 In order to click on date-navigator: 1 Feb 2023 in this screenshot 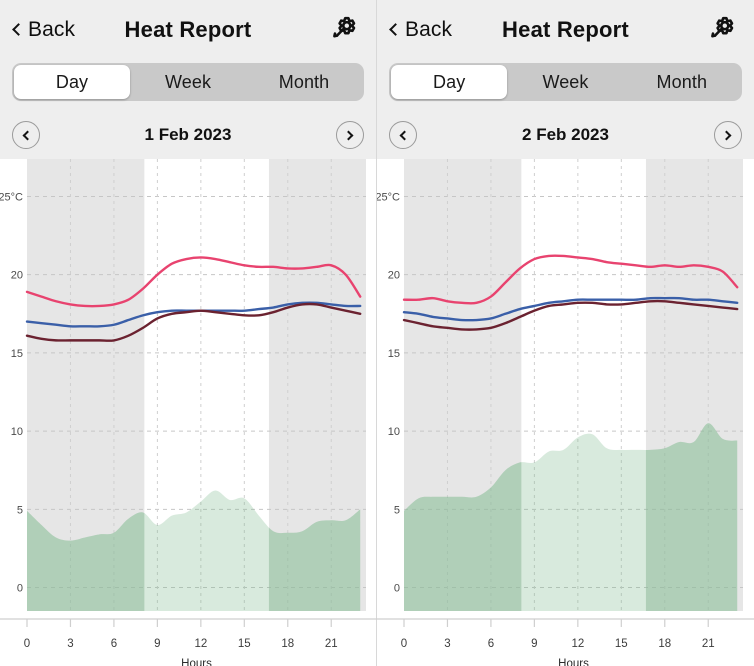, I will do `click(188, 135)`.